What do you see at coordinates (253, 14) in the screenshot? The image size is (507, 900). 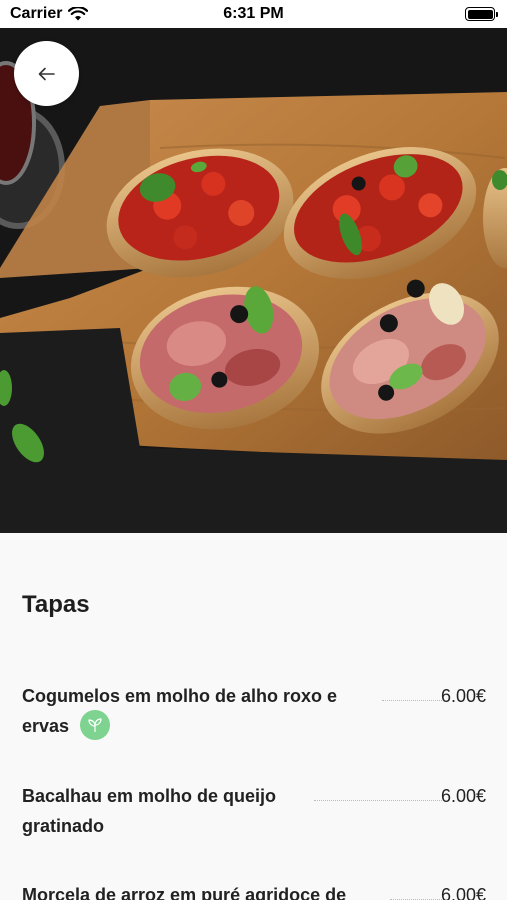 I see `status-bar: Carrier 6:31 PM` at bounding box center [253, 14].